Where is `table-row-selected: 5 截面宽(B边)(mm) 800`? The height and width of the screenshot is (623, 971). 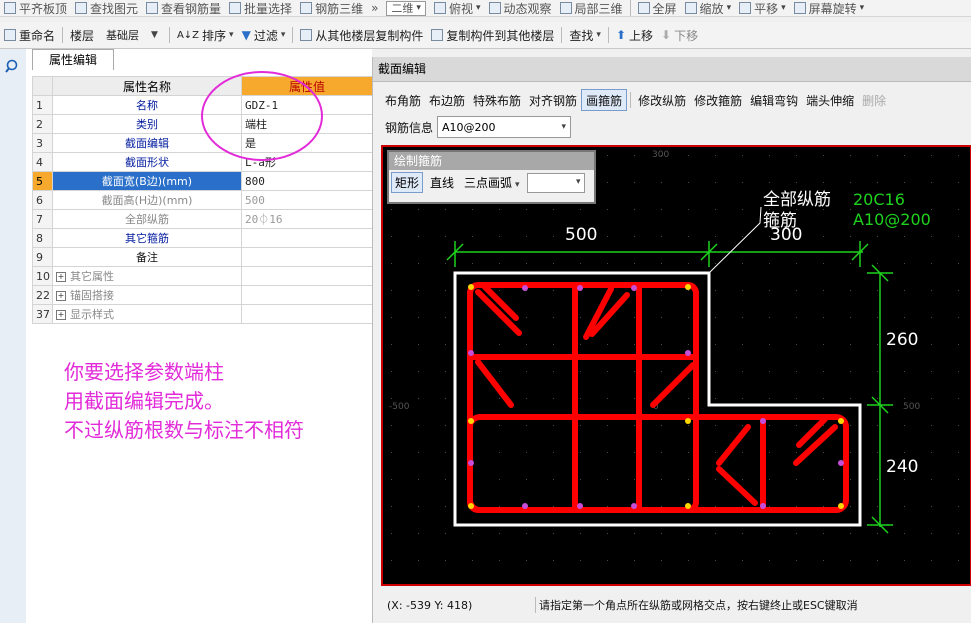 table-row-selected: 5 截面宽(B边)(mm) 800 is located at coordinates (202, 181).